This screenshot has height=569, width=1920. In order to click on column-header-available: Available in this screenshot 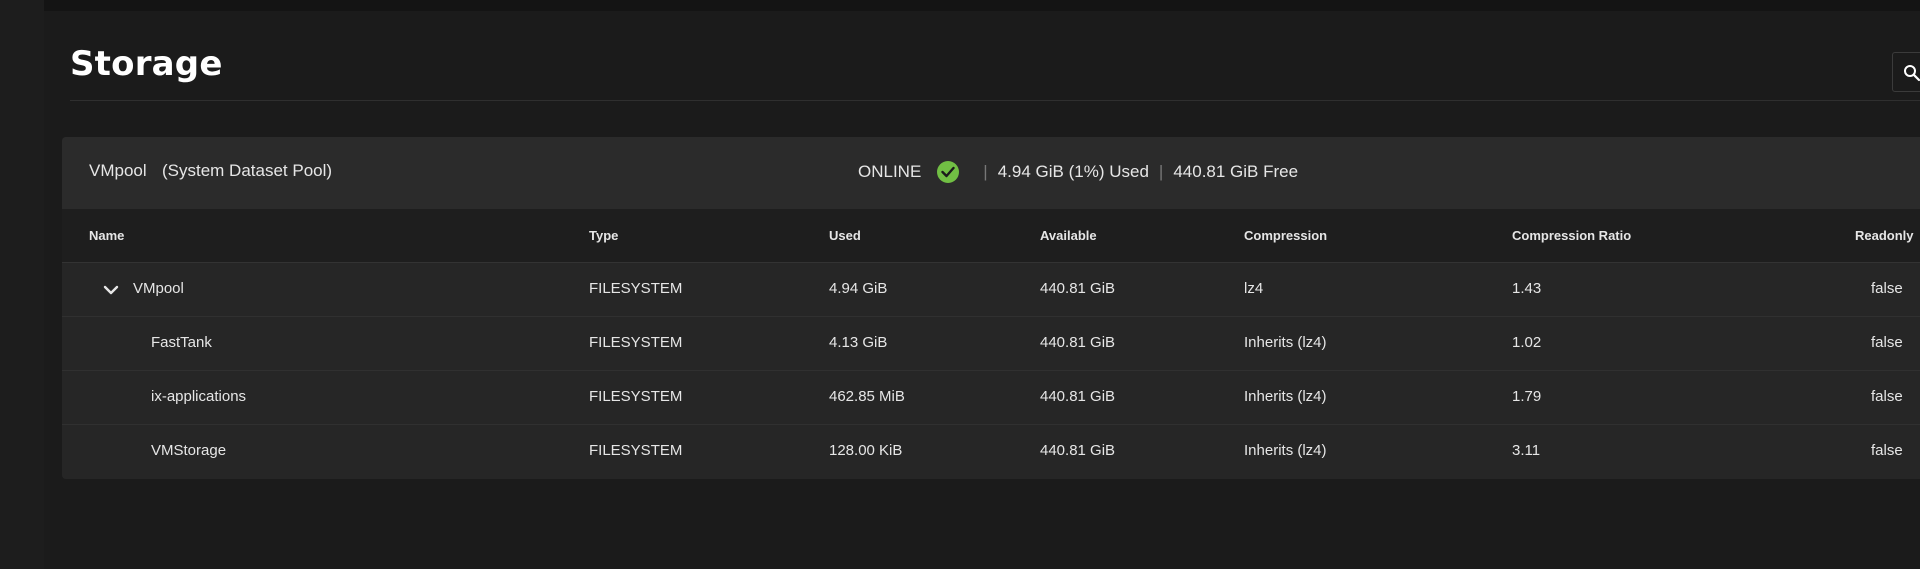, I will do `click(1068, 235)`.